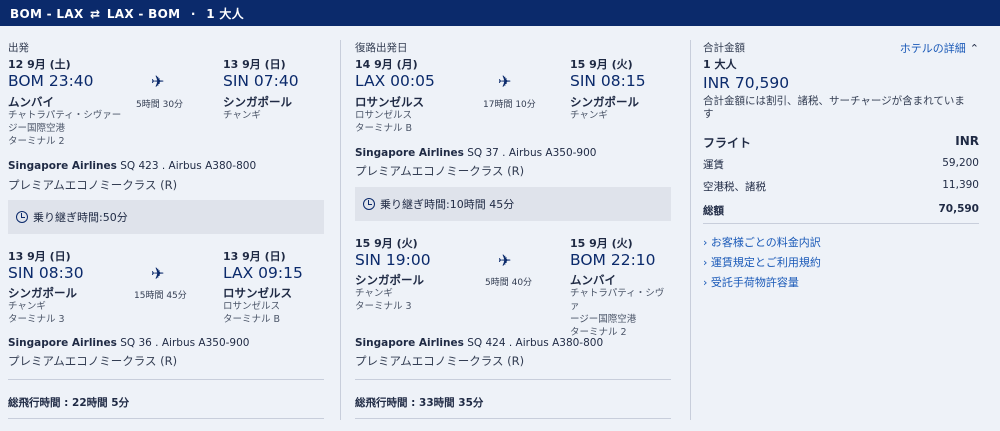 The image size is (1000, 431). I want to click on dep-time: LAX 00:05, so click(395, 81).